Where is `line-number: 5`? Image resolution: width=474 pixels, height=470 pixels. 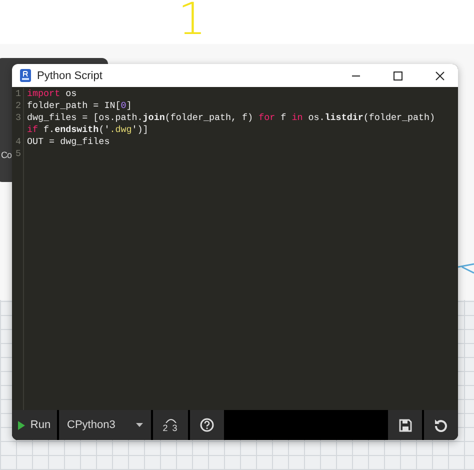
line-number: 5 is located at coordinates (17, 154).